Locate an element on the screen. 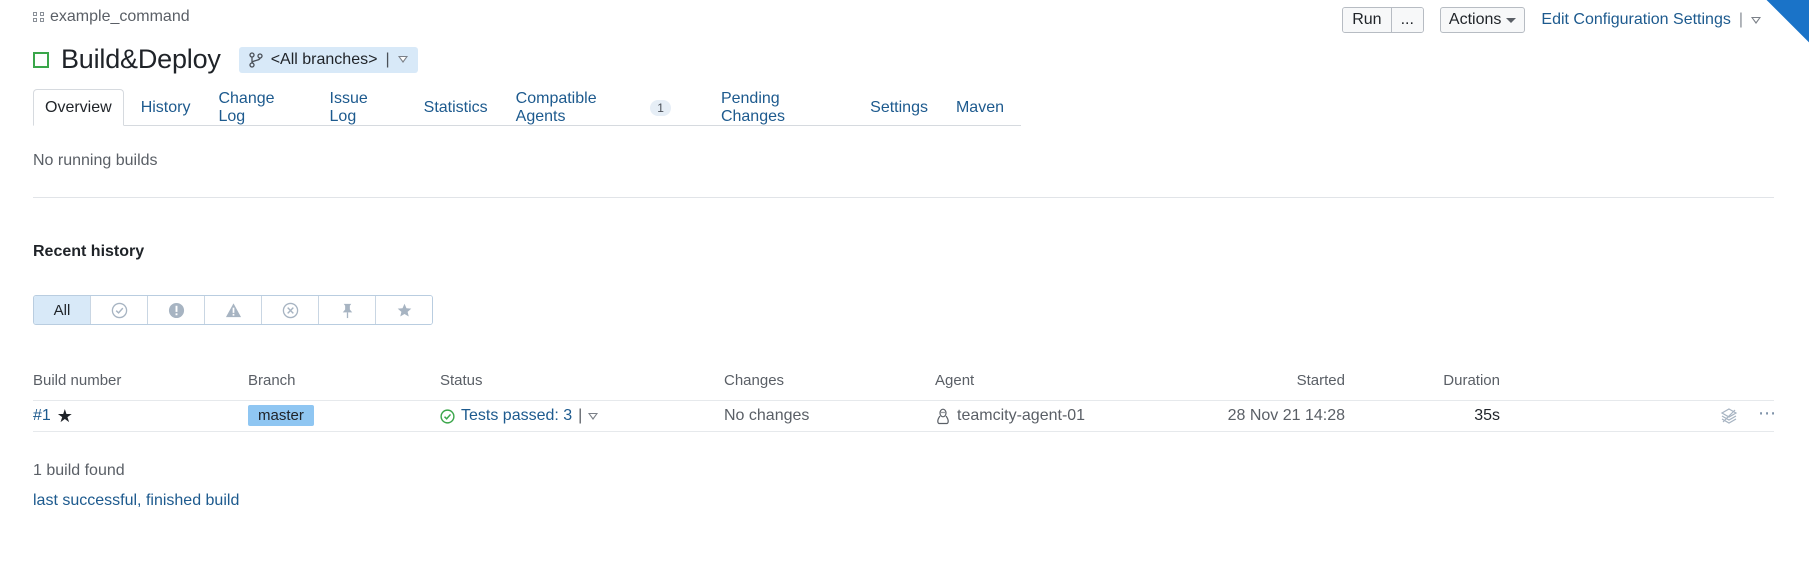  running-builds-status: No running builds is located at coordinates (95, 160).